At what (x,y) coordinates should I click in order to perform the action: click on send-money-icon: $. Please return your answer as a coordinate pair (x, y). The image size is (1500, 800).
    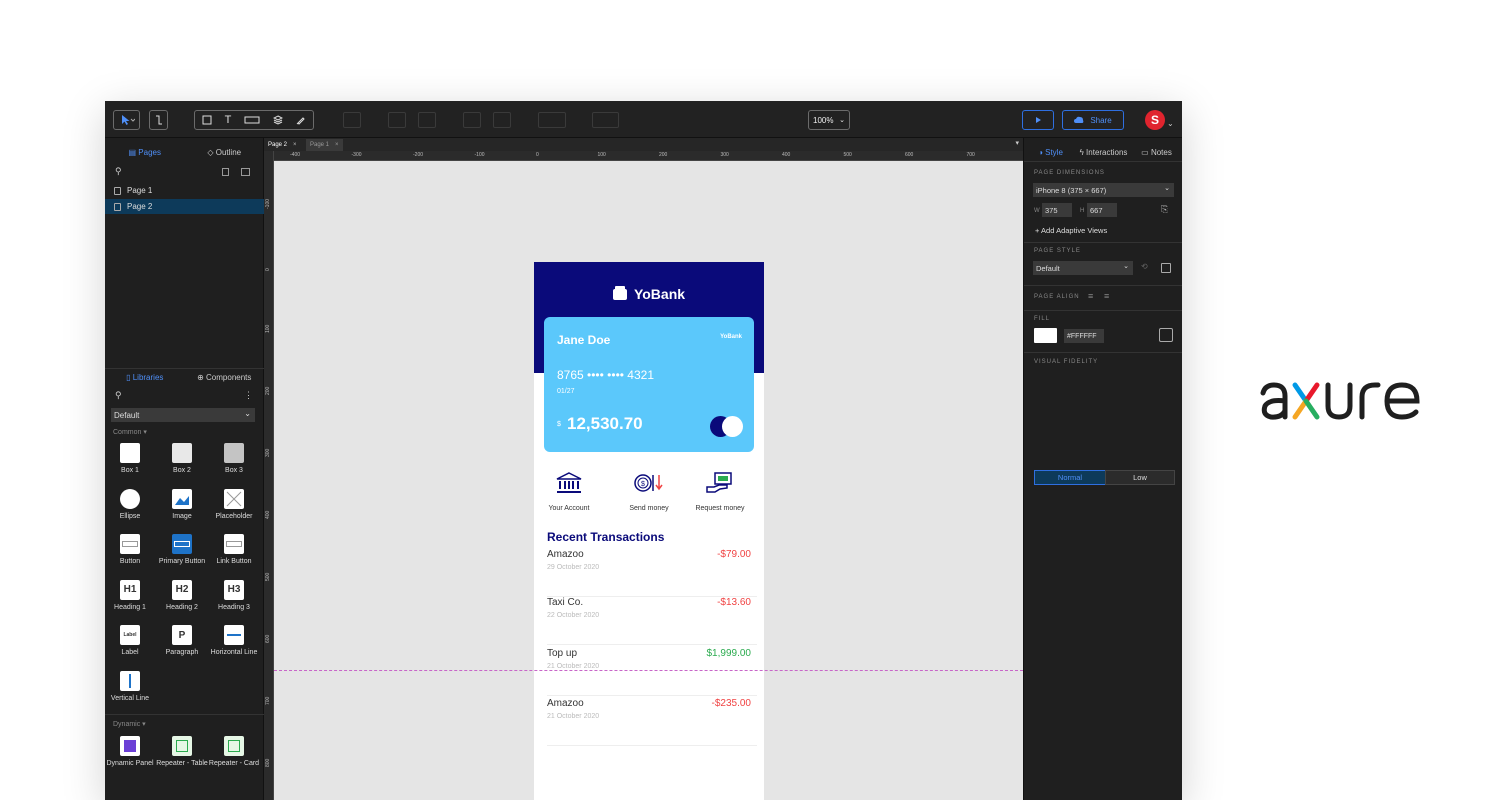
    Looking at the image, I should click on (648, 483).